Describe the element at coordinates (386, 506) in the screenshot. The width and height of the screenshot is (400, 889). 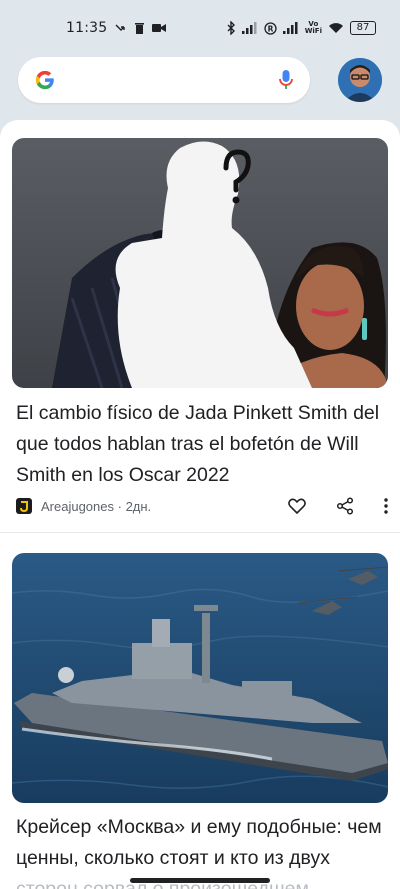
I see `more-options-icon` at that location.